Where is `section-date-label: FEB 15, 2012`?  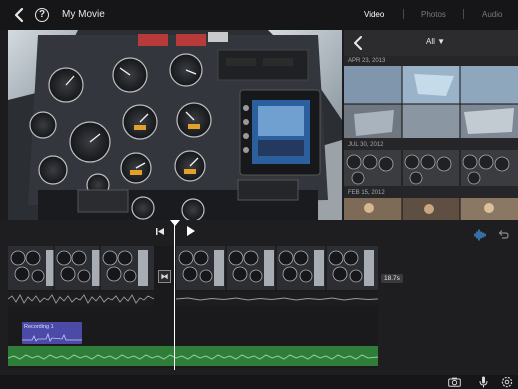
section-date-label: FEB 15, 2012 is located at coordinates (366, 193).